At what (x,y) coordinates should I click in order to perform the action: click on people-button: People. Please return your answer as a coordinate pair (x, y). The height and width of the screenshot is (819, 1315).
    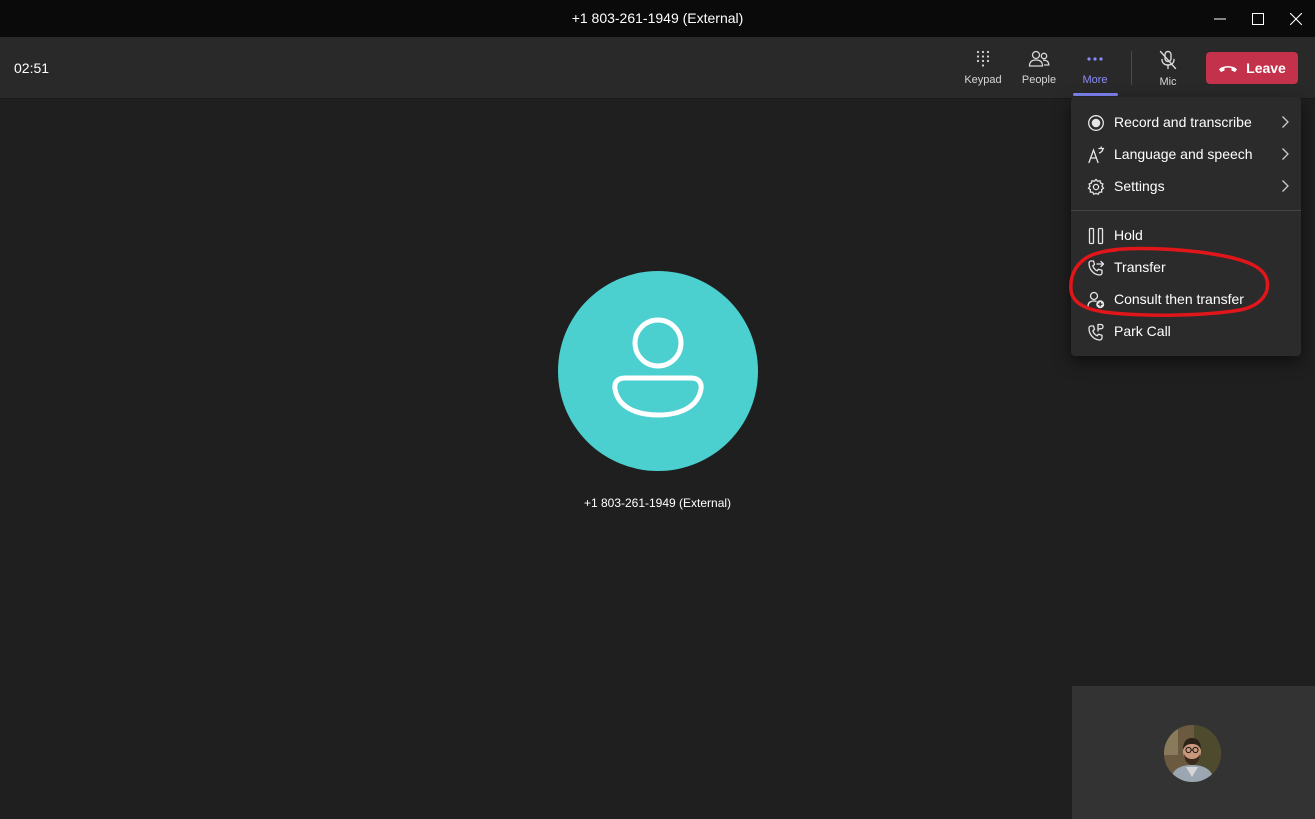
    Looking at the image, I should click on (1039, 73).